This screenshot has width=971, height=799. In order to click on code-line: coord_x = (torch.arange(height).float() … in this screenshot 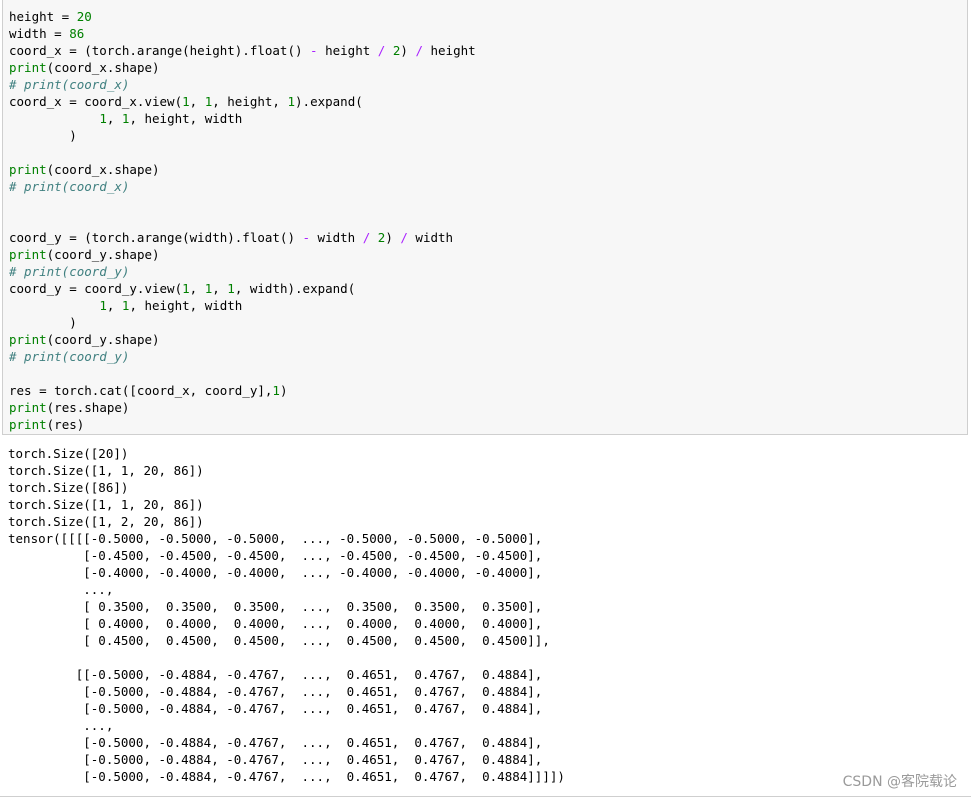, I will do `click(242, 50)`.